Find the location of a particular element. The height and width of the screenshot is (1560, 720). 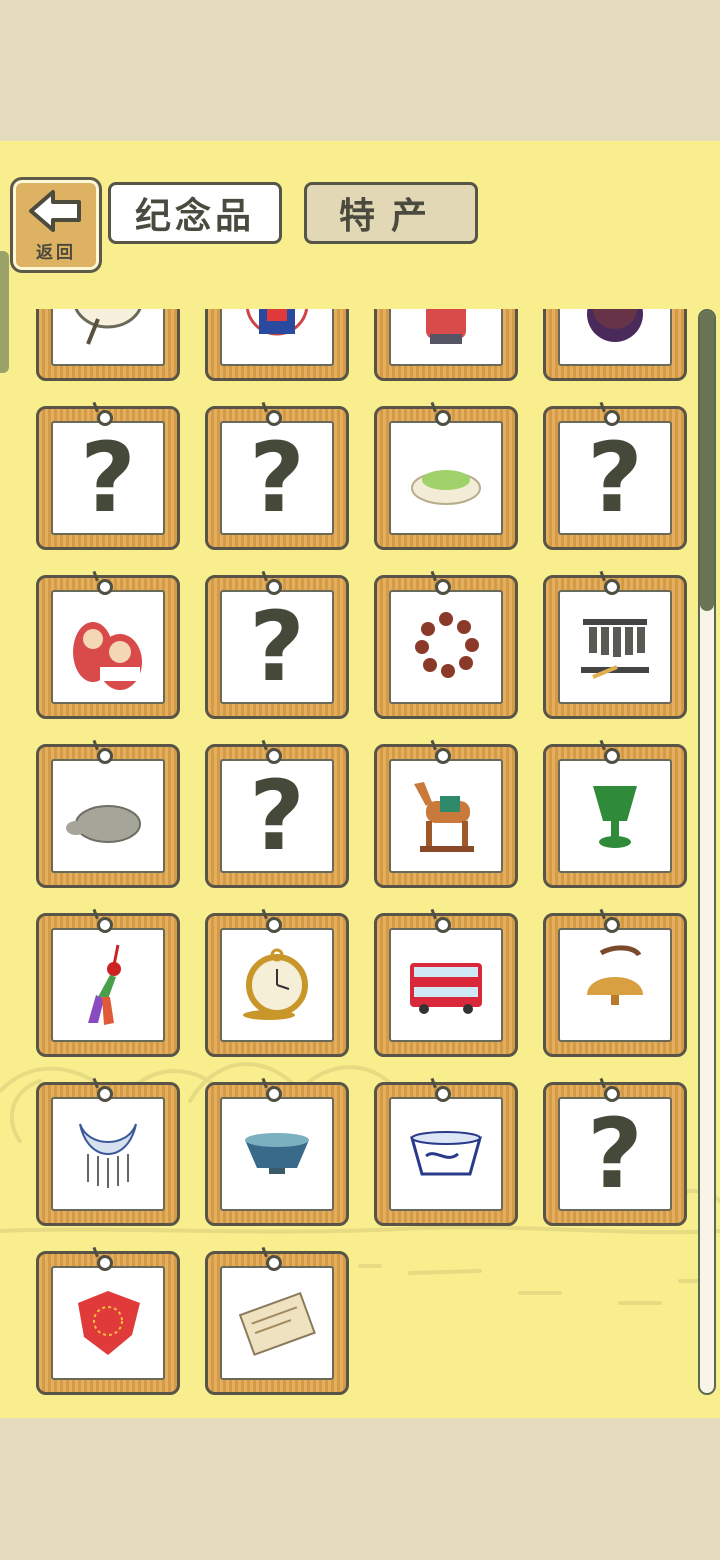

stone-turtle-icon is located at coordinates (103, 824).